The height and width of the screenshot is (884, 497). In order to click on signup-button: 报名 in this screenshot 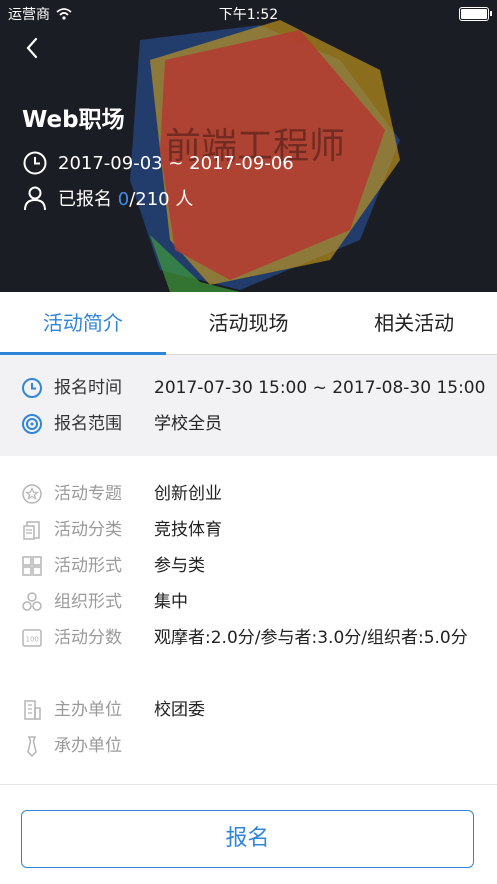, I will do `click(247, 839)`.